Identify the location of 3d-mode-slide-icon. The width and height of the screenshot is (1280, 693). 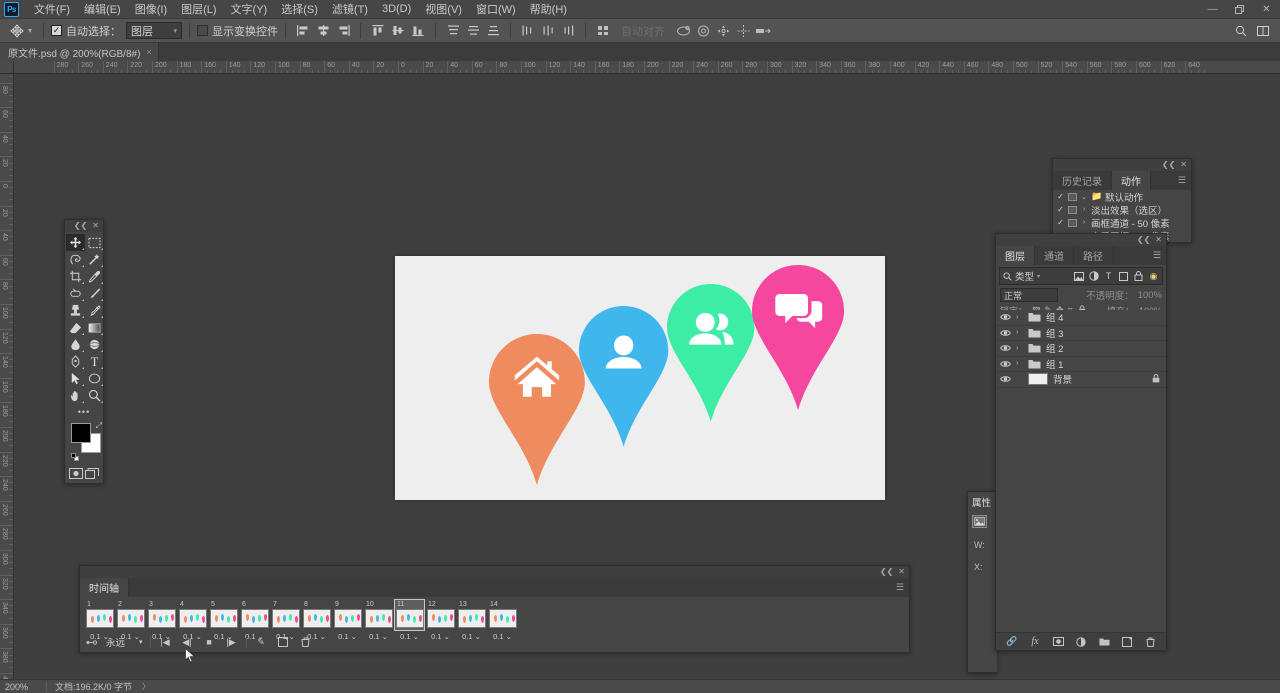
(743, 31).